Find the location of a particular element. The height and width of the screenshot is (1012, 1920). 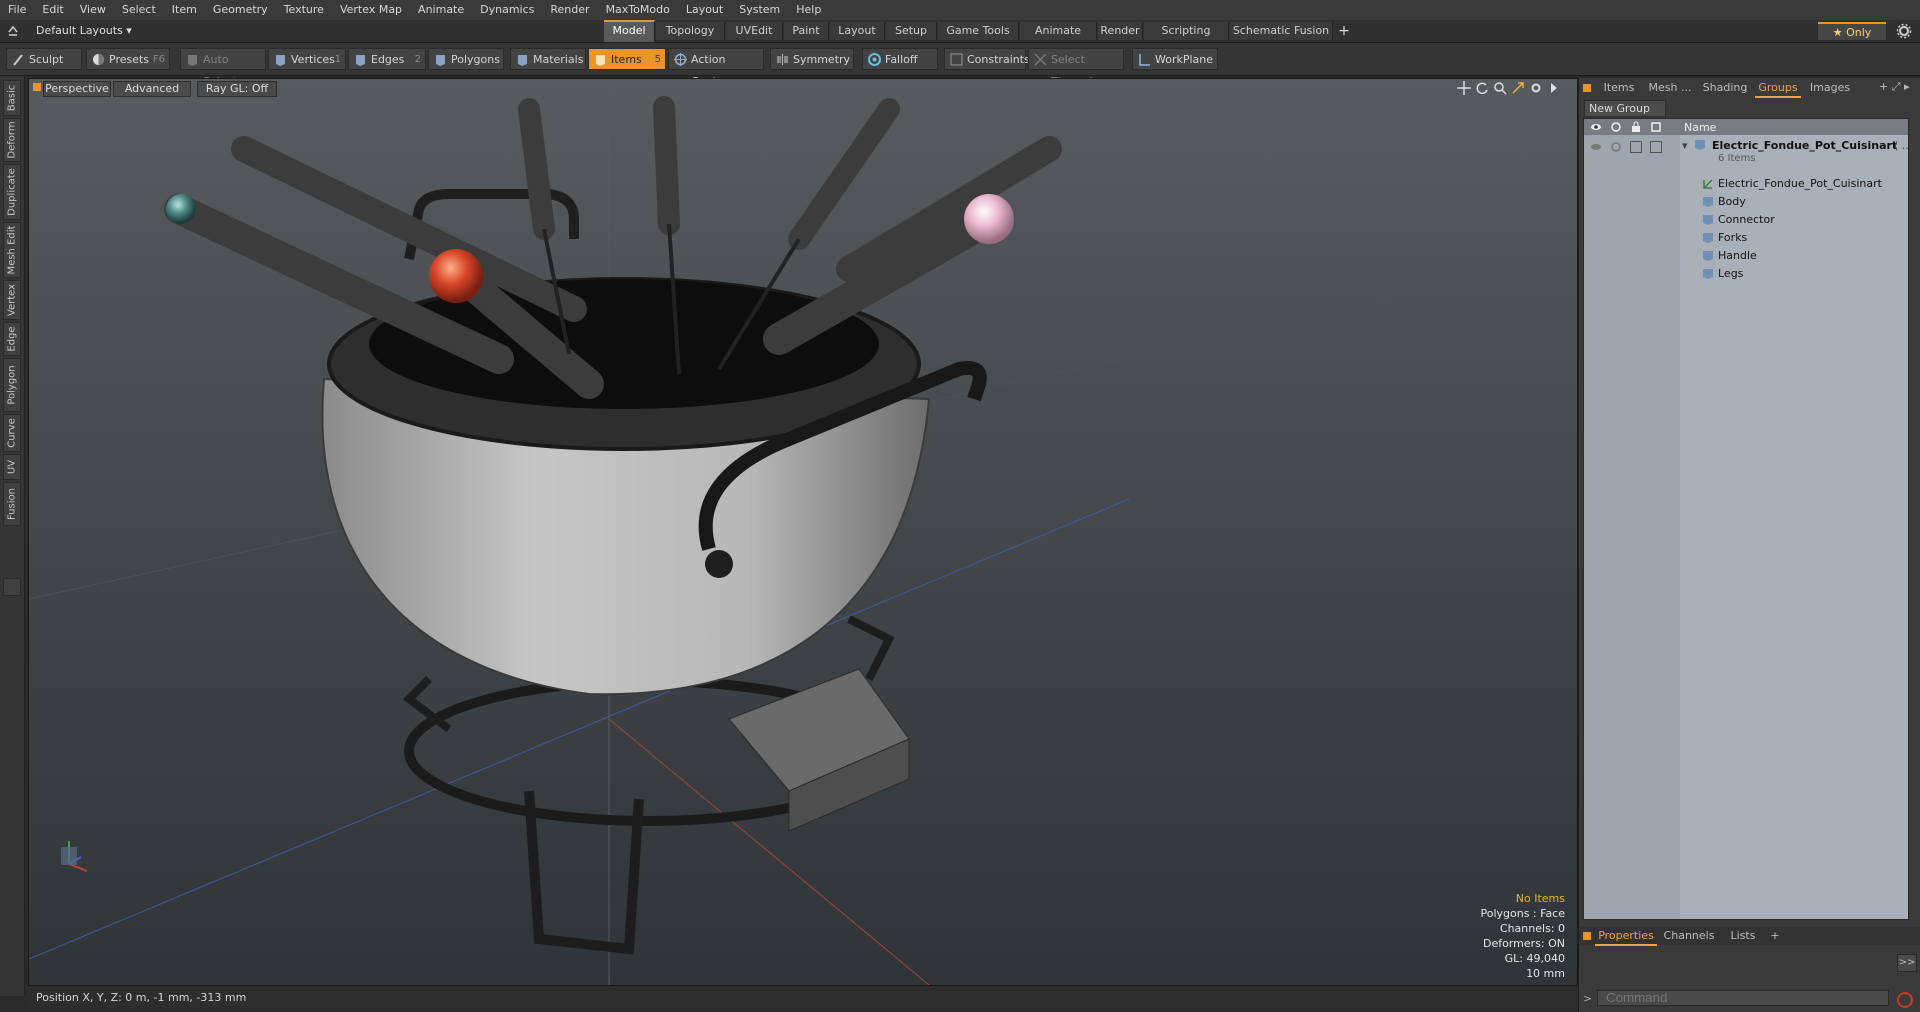

only-toggle: ★ Only is located at coordinates (1852, 31).